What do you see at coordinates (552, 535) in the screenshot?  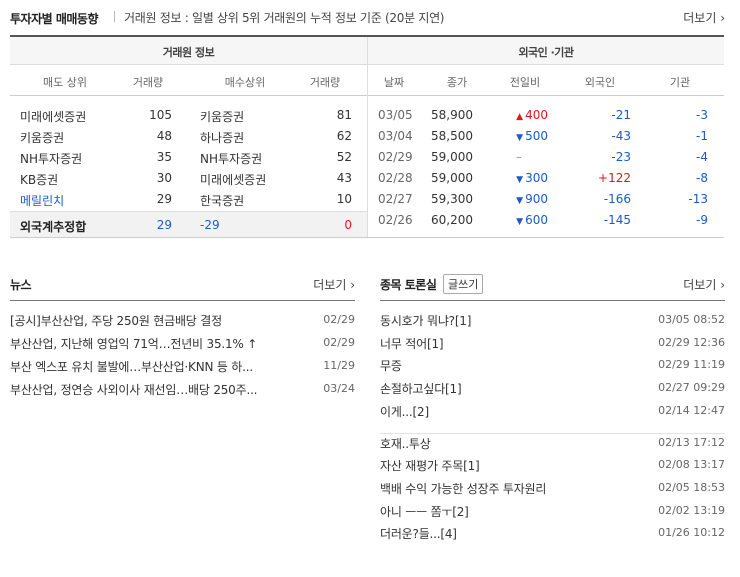 I see `board-post: 더러운?들...[4] 01/26 10:12` at bounding box center [552, 535].